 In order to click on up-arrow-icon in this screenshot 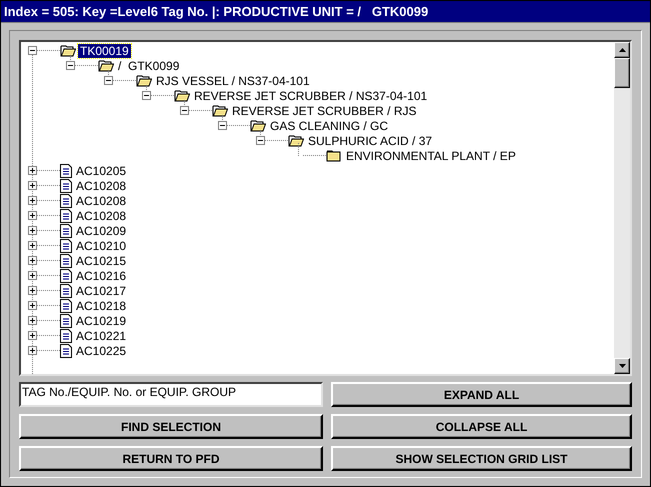, I will do `click(622, 50)`.